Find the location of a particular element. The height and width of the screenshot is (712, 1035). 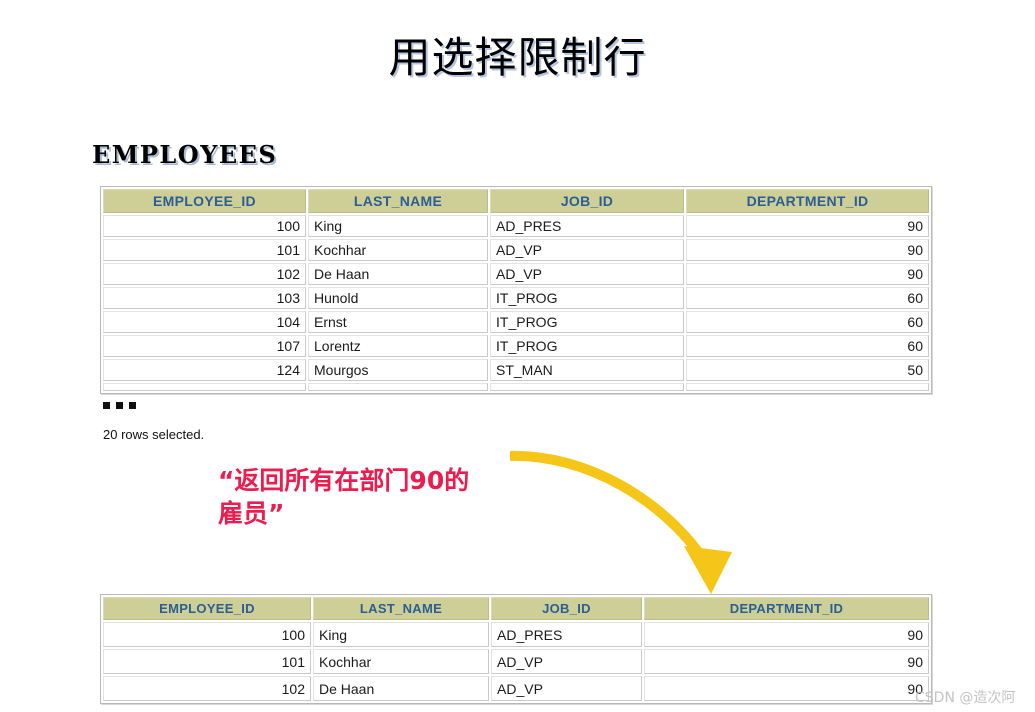

table-row: 124 Mourgos ST_MAN 50 is located at coordinates (516, 370).